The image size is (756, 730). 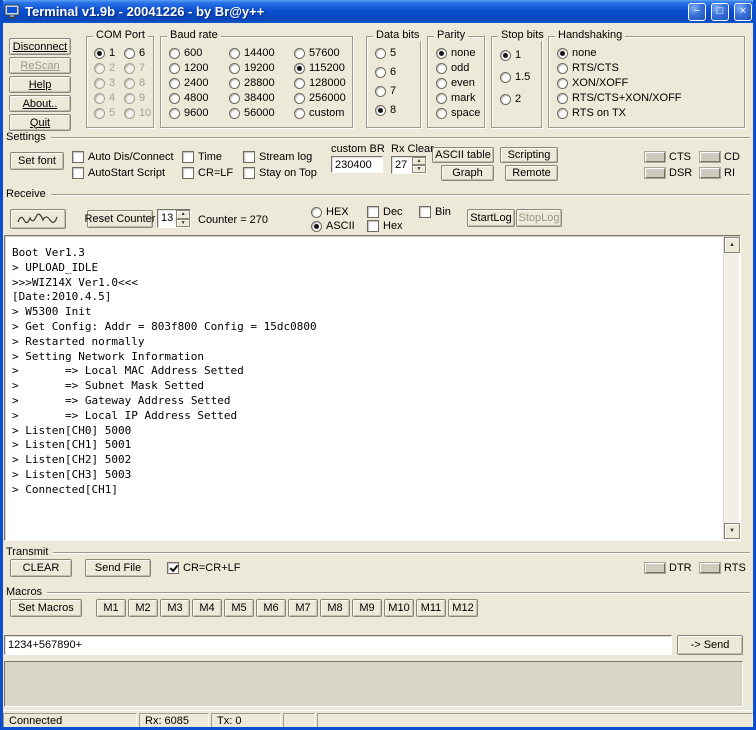 What do you see at coordinates (510, 99) in the screenshot?
I see `stop-bits-2-radio: 2` at bounding box center [510, 99].